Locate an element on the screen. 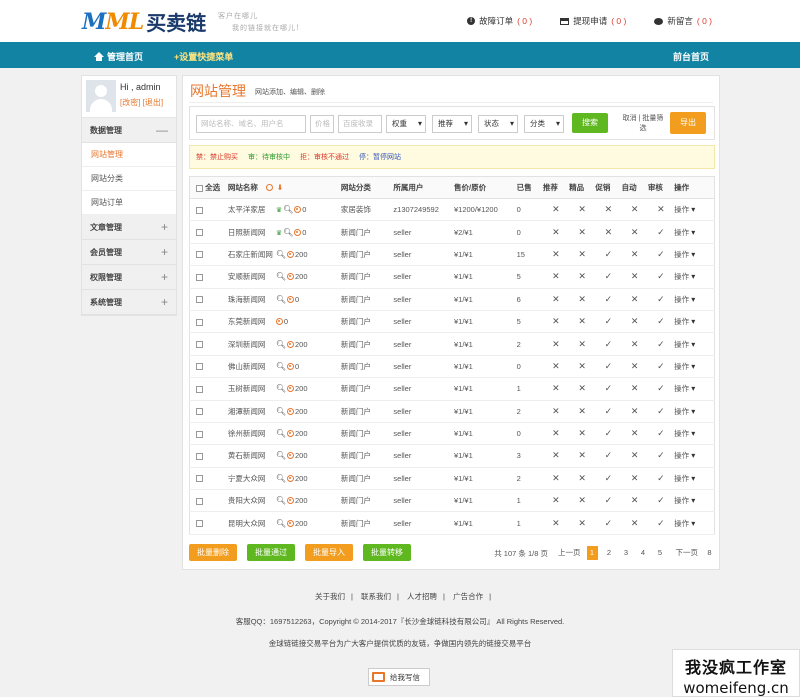 The height and width of the screenshot is (697, 800). nav-front-home-link: 前台首页 is located at coordinates (691, 56).